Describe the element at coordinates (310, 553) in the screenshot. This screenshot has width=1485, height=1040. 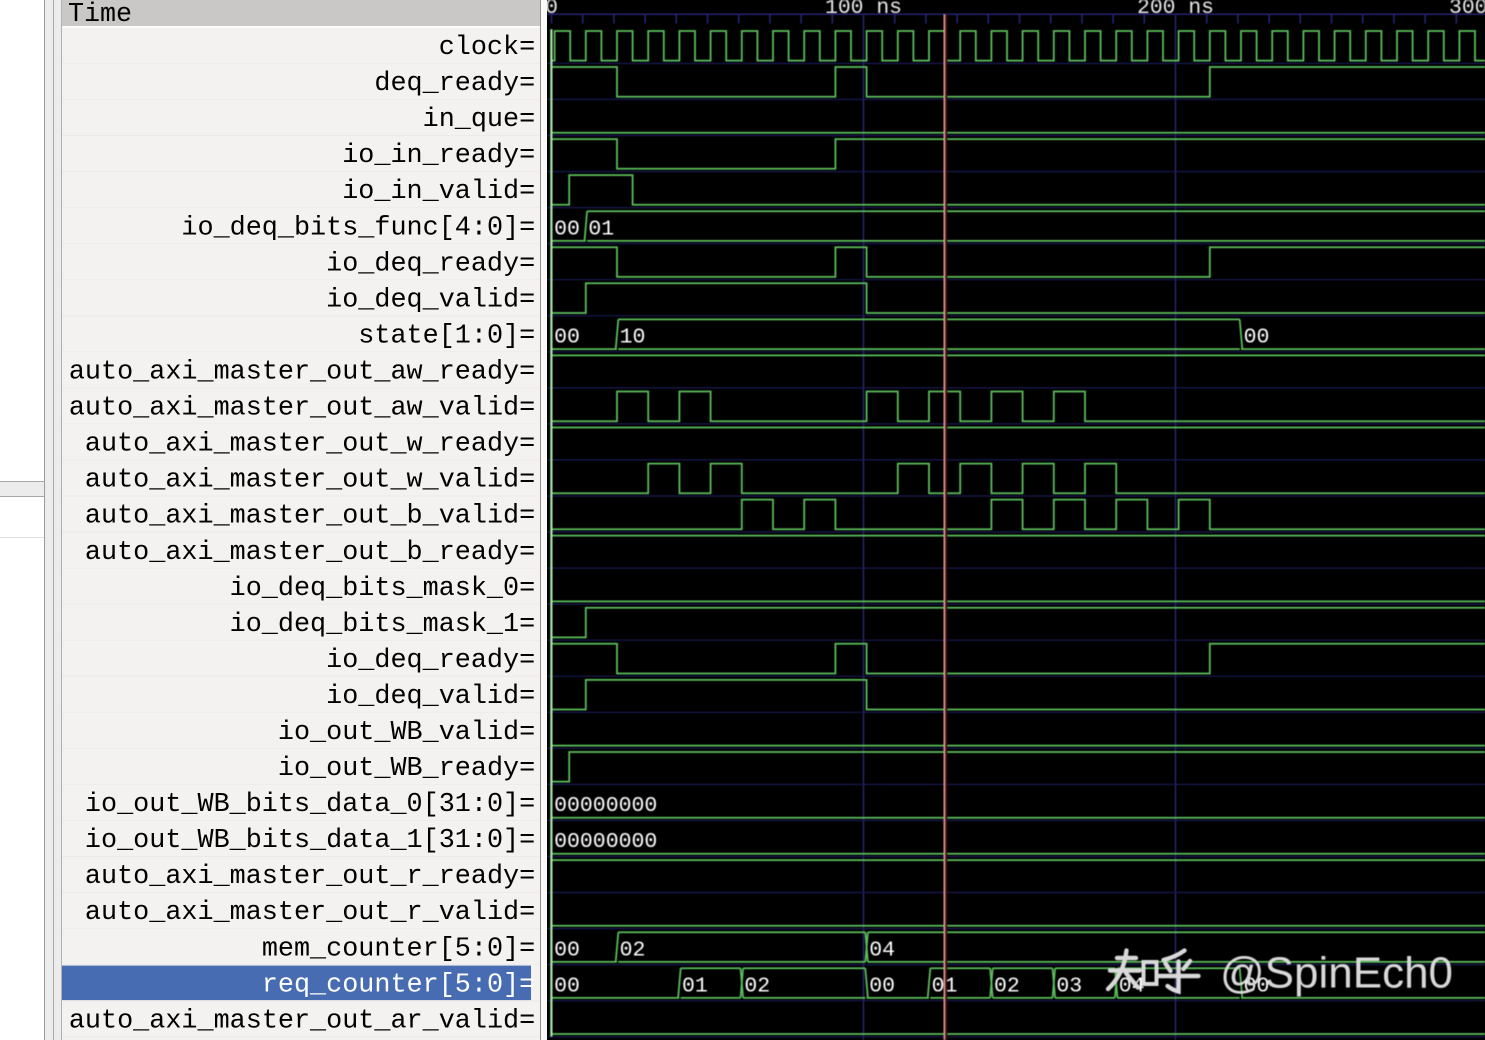
I see `svg-text: auto_axi_master_out_b_ready=` at that location.